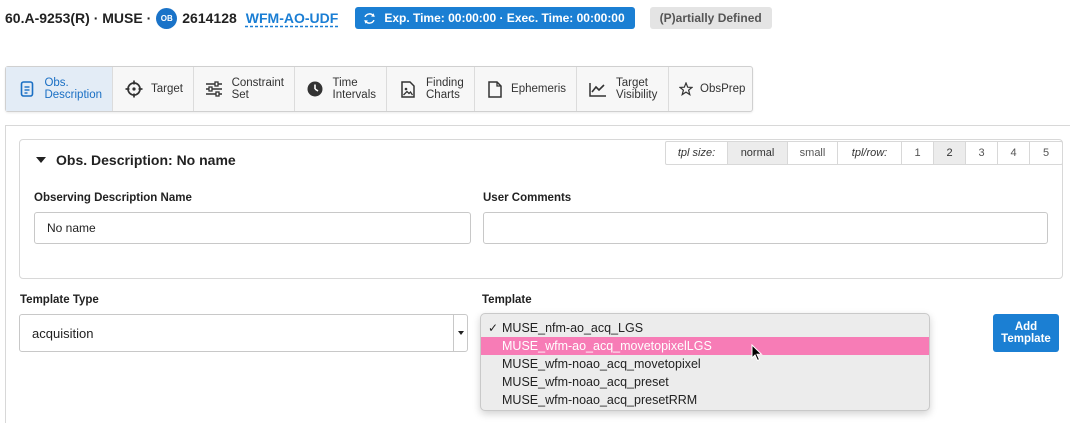  I want to click on tab-target: Target, so click(153, 89).